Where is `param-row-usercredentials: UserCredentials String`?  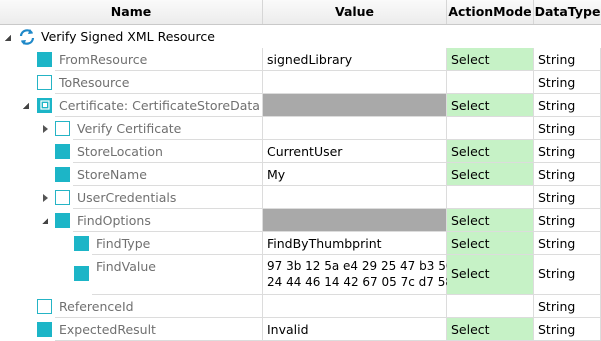 param-row-usercredentials: UserCredentials String is located at coordinates (300, 197).